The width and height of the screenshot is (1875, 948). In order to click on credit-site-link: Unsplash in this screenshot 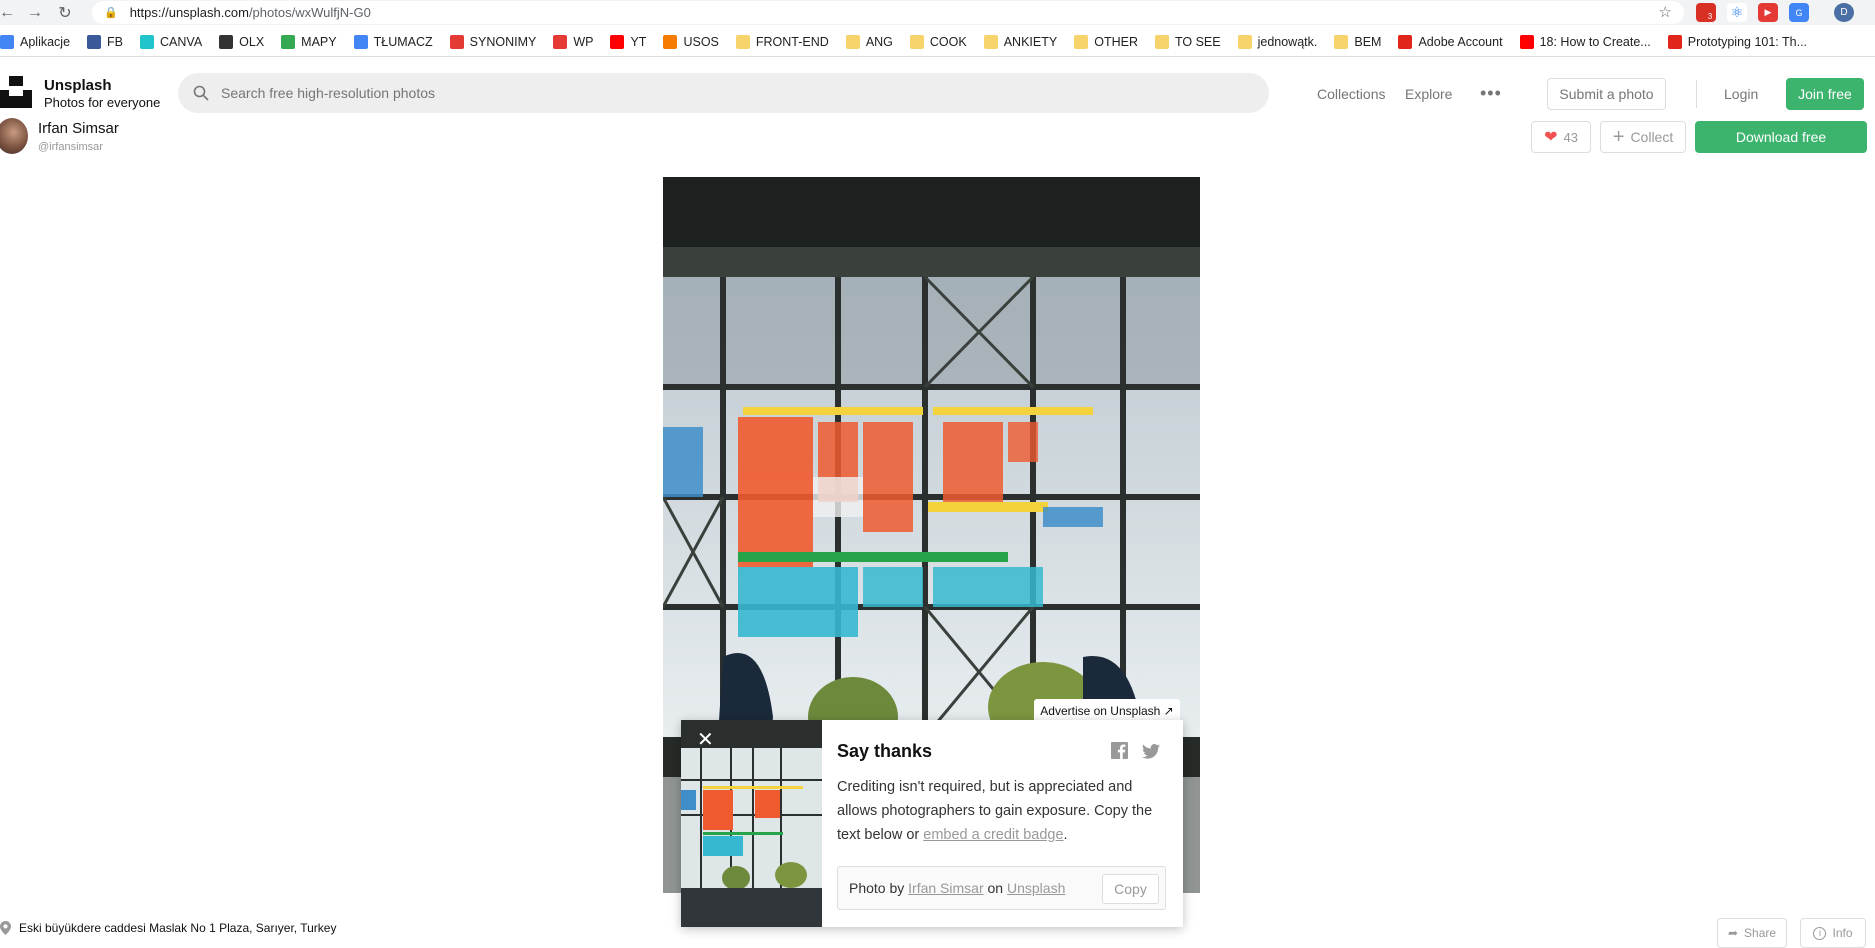, I will do `click(1036, 888)`.